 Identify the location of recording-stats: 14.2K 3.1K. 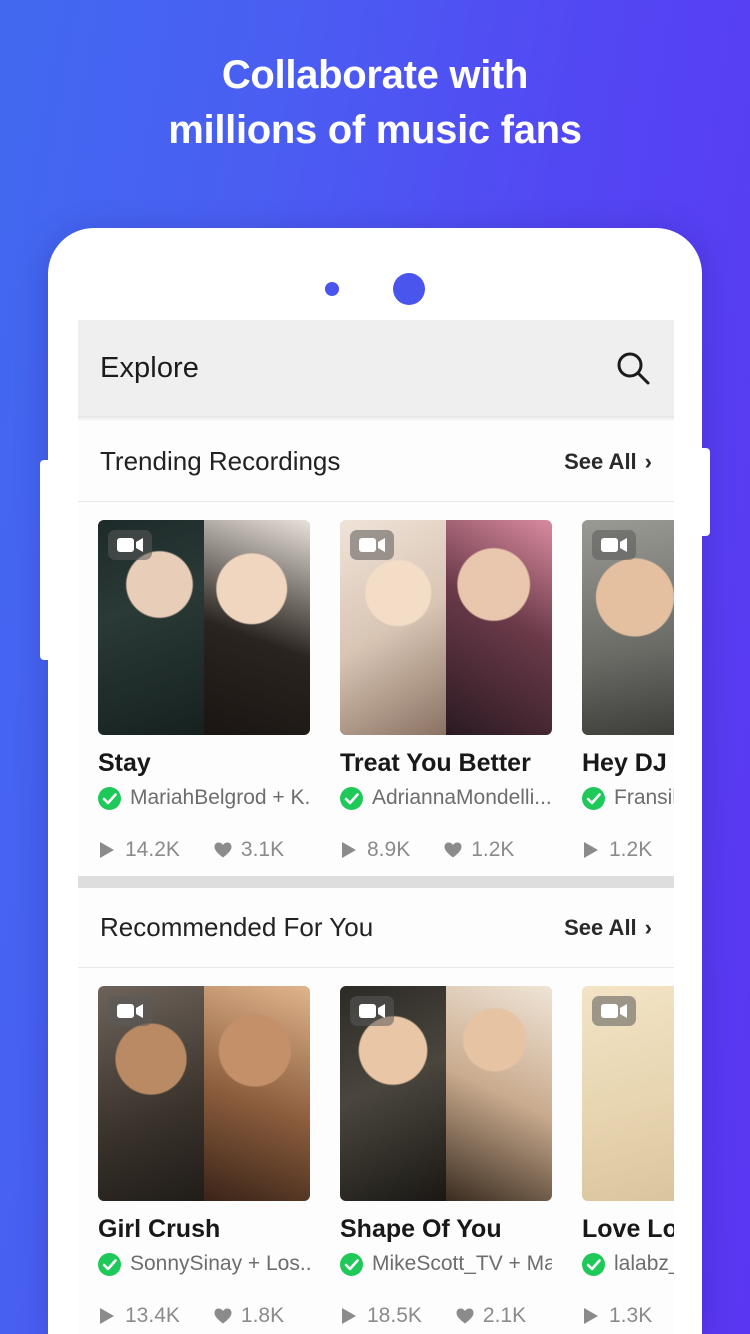
(204, 850).